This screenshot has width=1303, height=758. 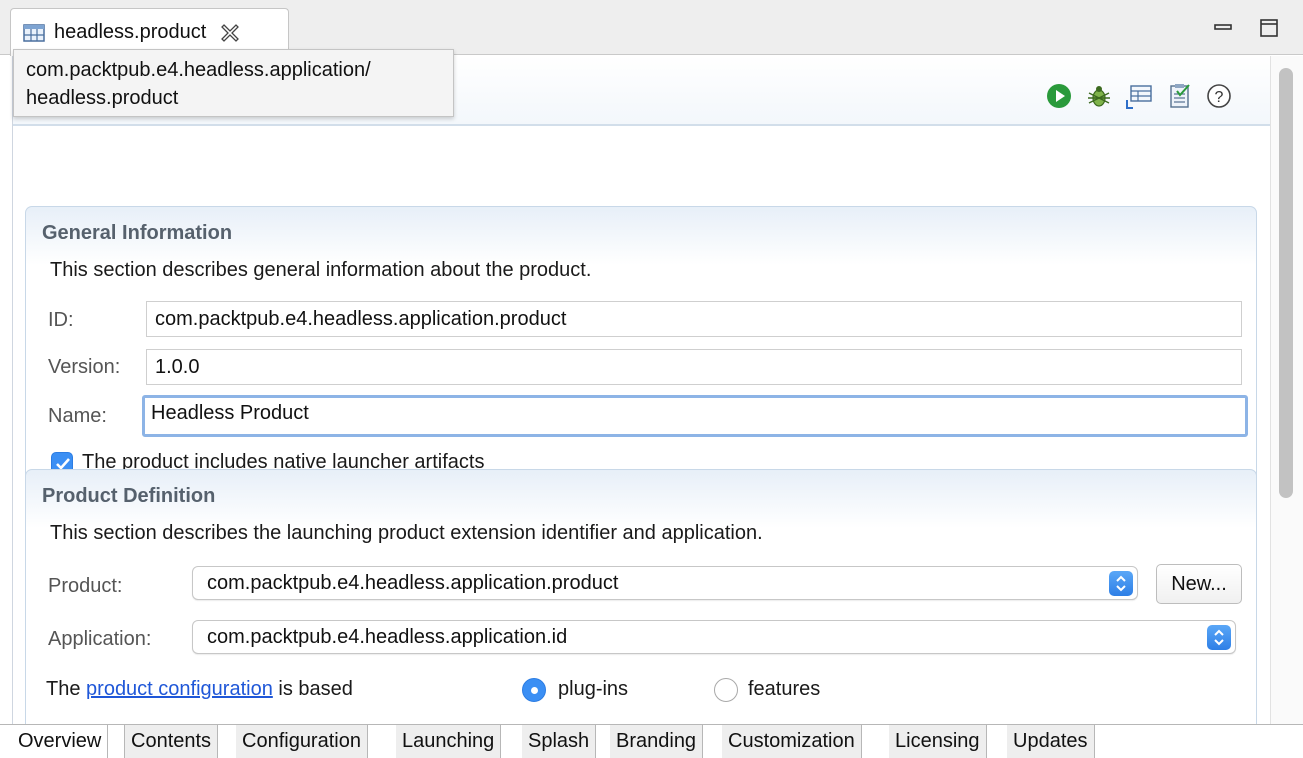 What do you see at coordinates (593, 689) in the screenshot?
I see `plugins-radio-label: plug-ins` at bounding box center [593, 689].